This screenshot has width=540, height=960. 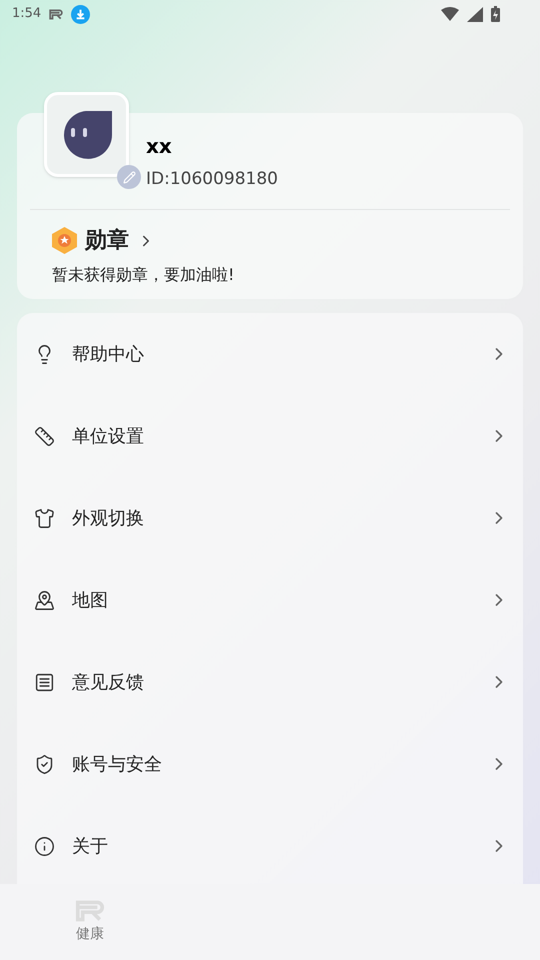 What do you see at coordinates (270, 844) in the screenshot?
I see `menu-item: 关于` at bounding box center [270, 844].